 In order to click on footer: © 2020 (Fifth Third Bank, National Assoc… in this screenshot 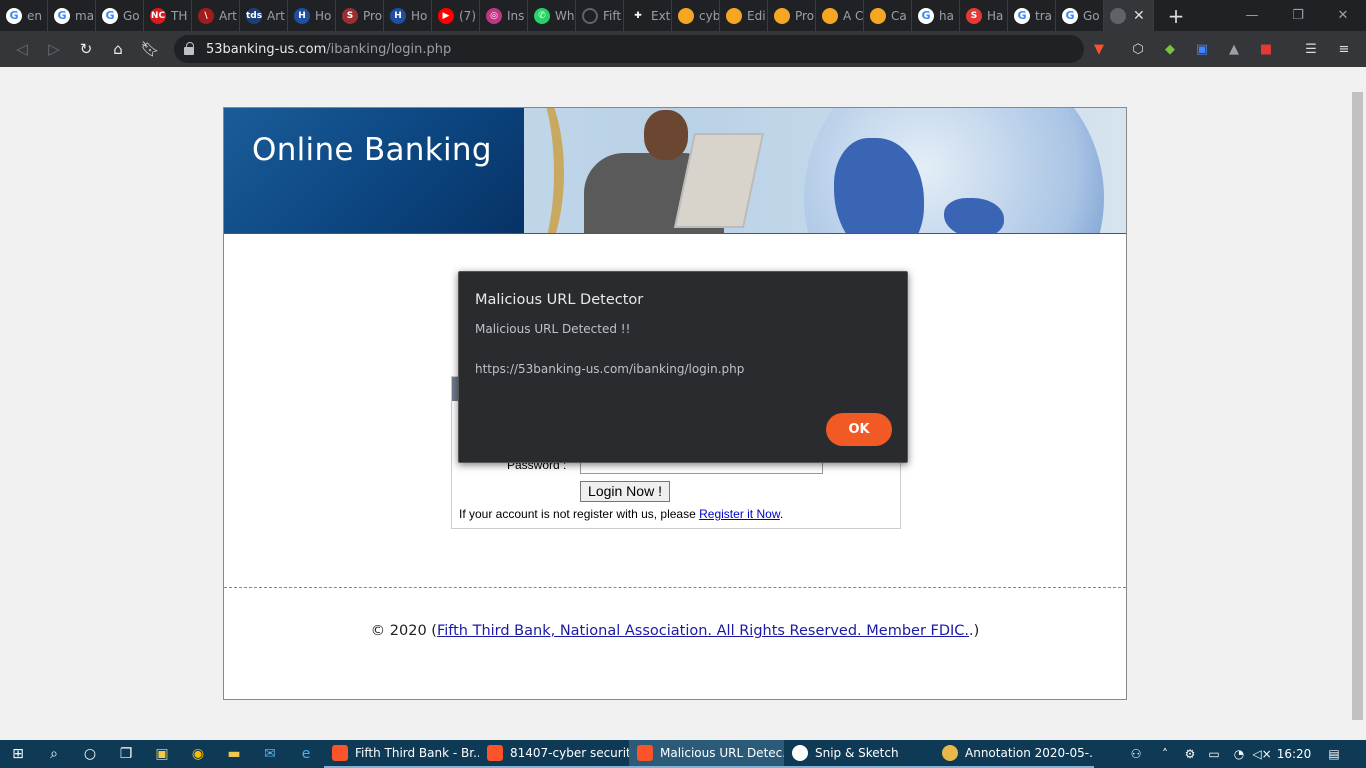, I will do `click(675, 631)`.